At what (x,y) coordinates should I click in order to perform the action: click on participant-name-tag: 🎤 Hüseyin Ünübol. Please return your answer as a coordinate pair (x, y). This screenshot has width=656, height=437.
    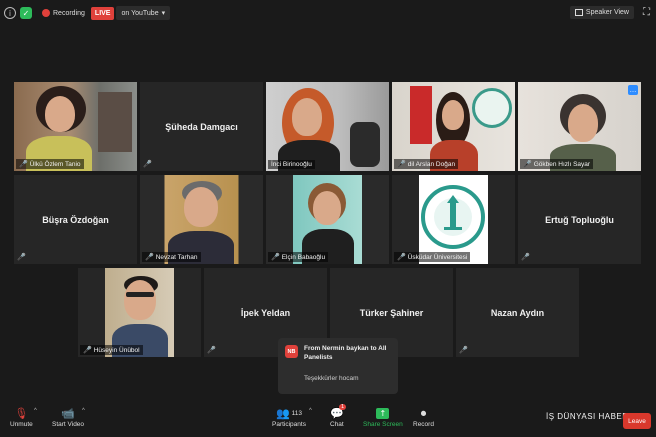
    Looking at the image, I should click on (111, 350).